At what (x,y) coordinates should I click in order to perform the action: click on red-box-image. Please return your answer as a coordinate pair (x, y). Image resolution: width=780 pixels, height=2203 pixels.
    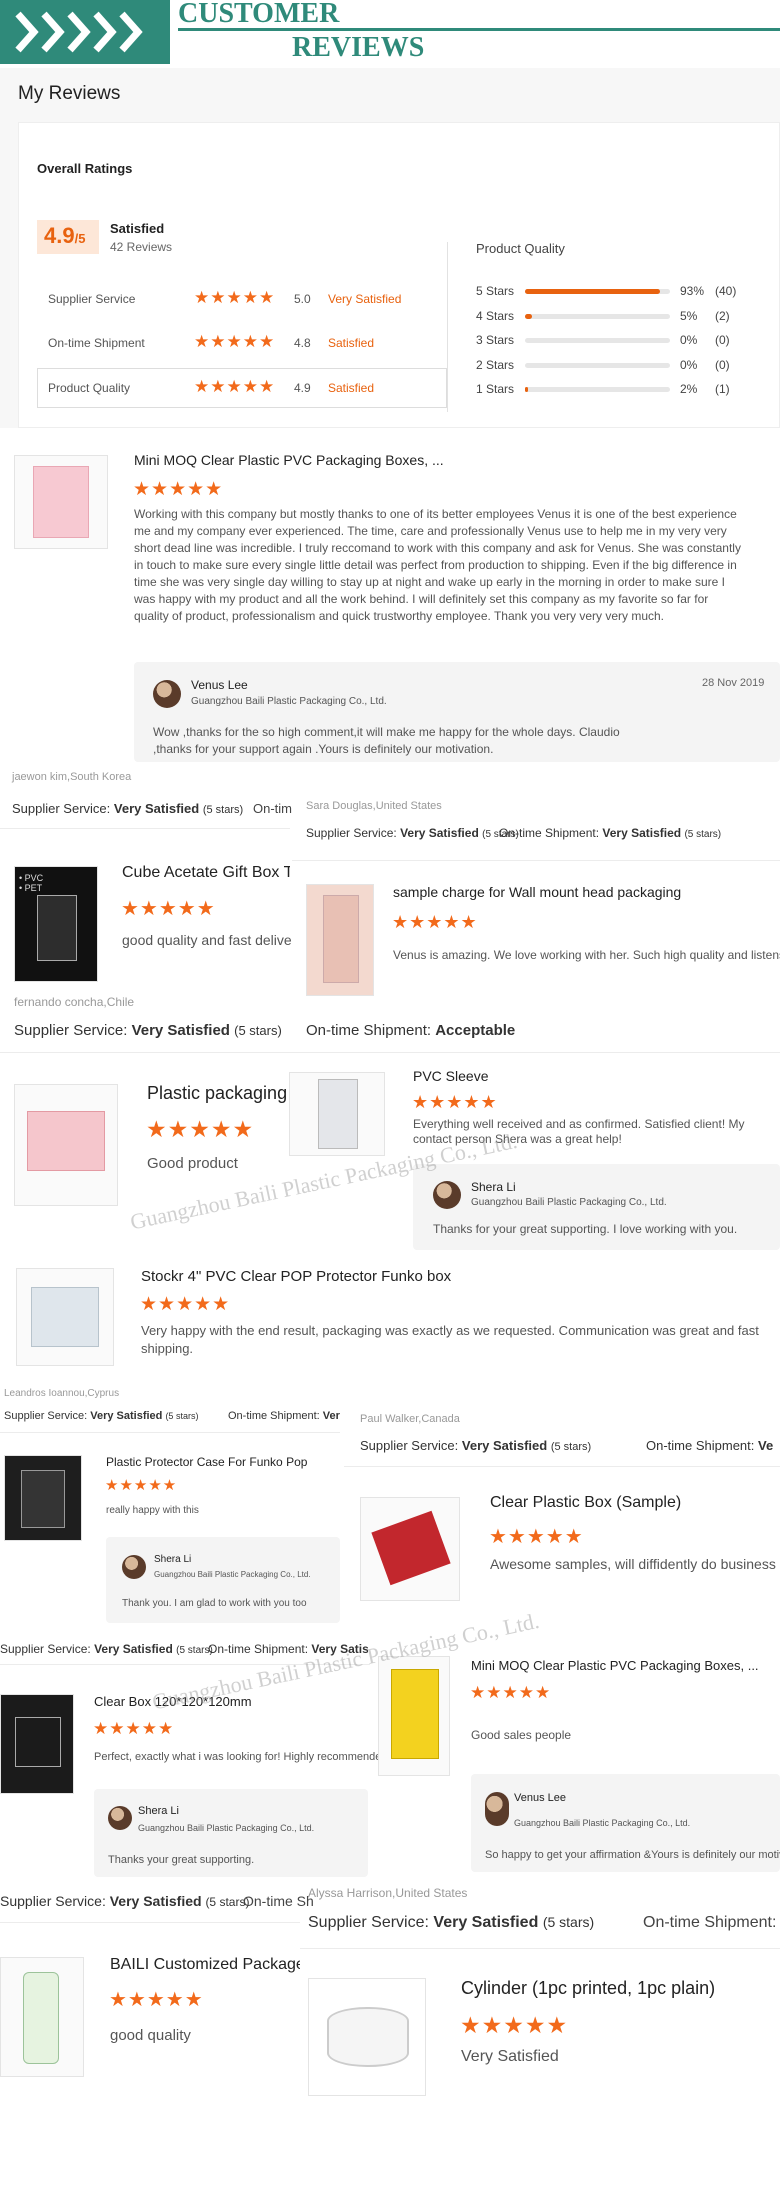
    Looking at the image, I should click on (411, 1548).